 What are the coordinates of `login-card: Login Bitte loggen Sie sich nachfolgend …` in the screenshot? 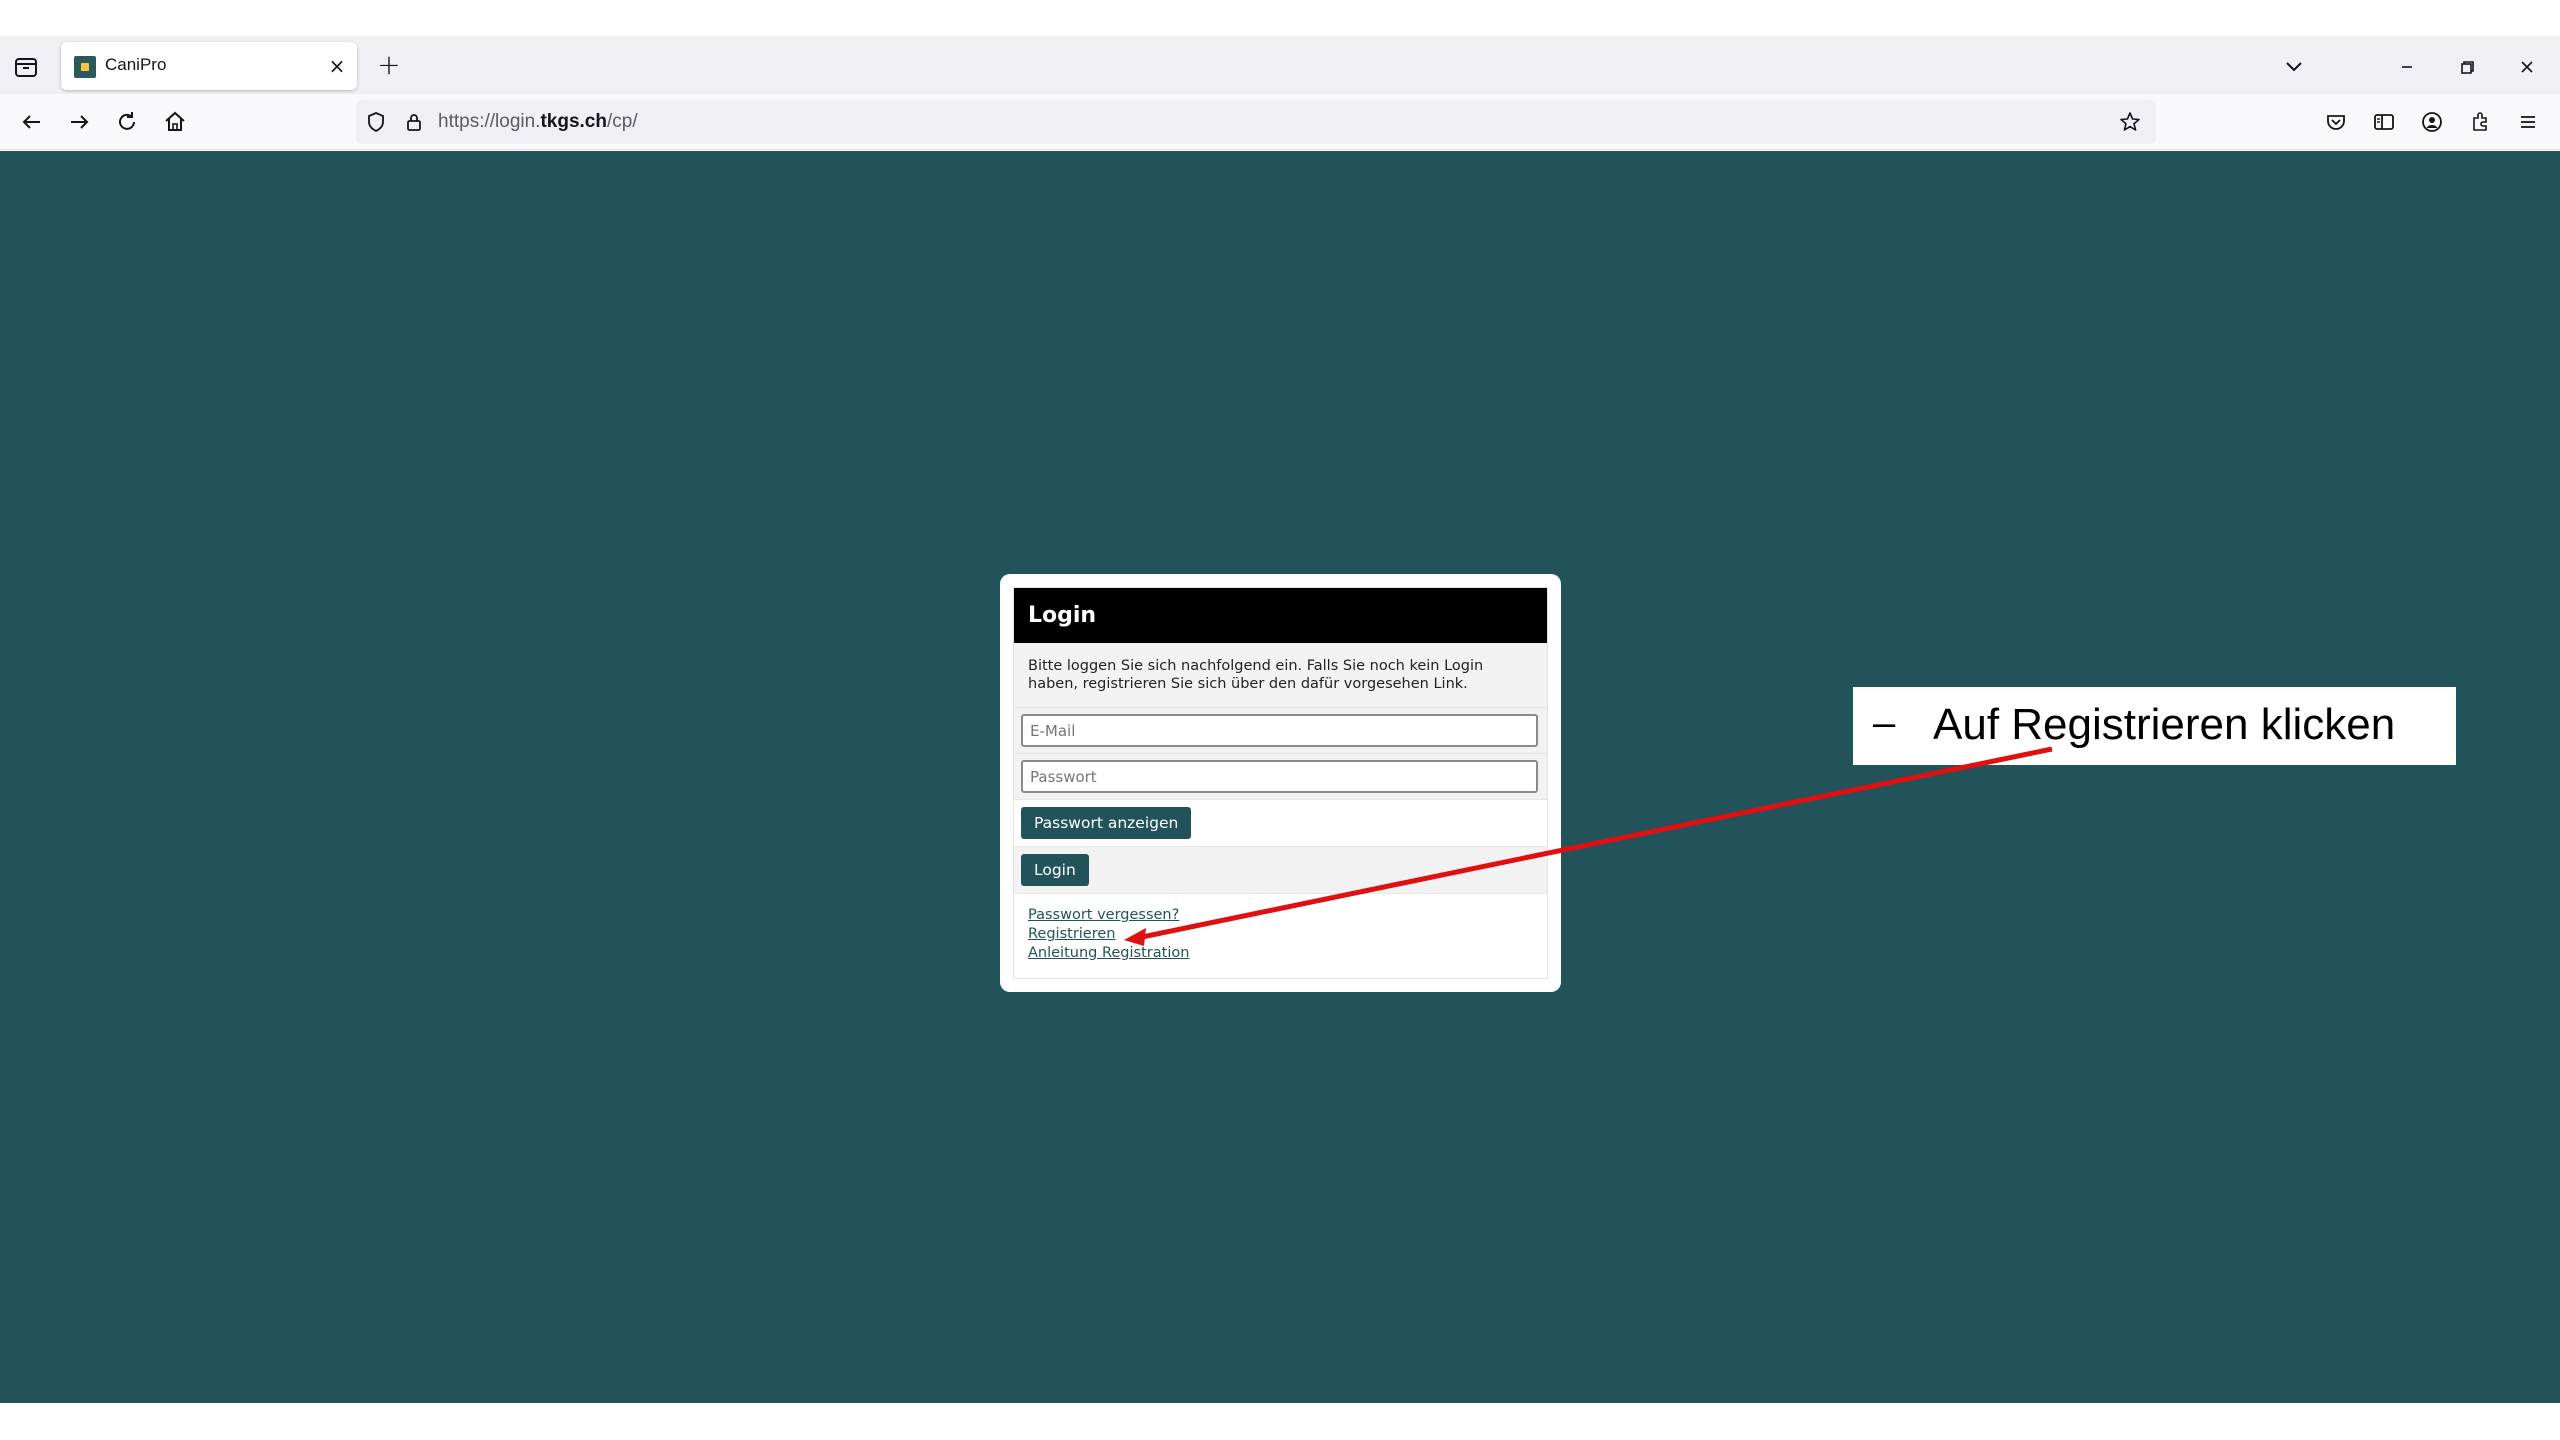 It's located at (1280, 783).